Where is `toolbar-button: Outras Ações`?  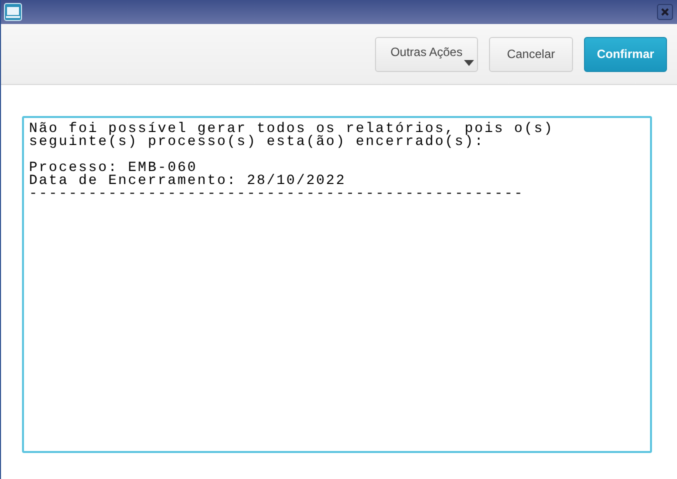 toolbar-button: Outras Ações is located at coordinates (426, 54).